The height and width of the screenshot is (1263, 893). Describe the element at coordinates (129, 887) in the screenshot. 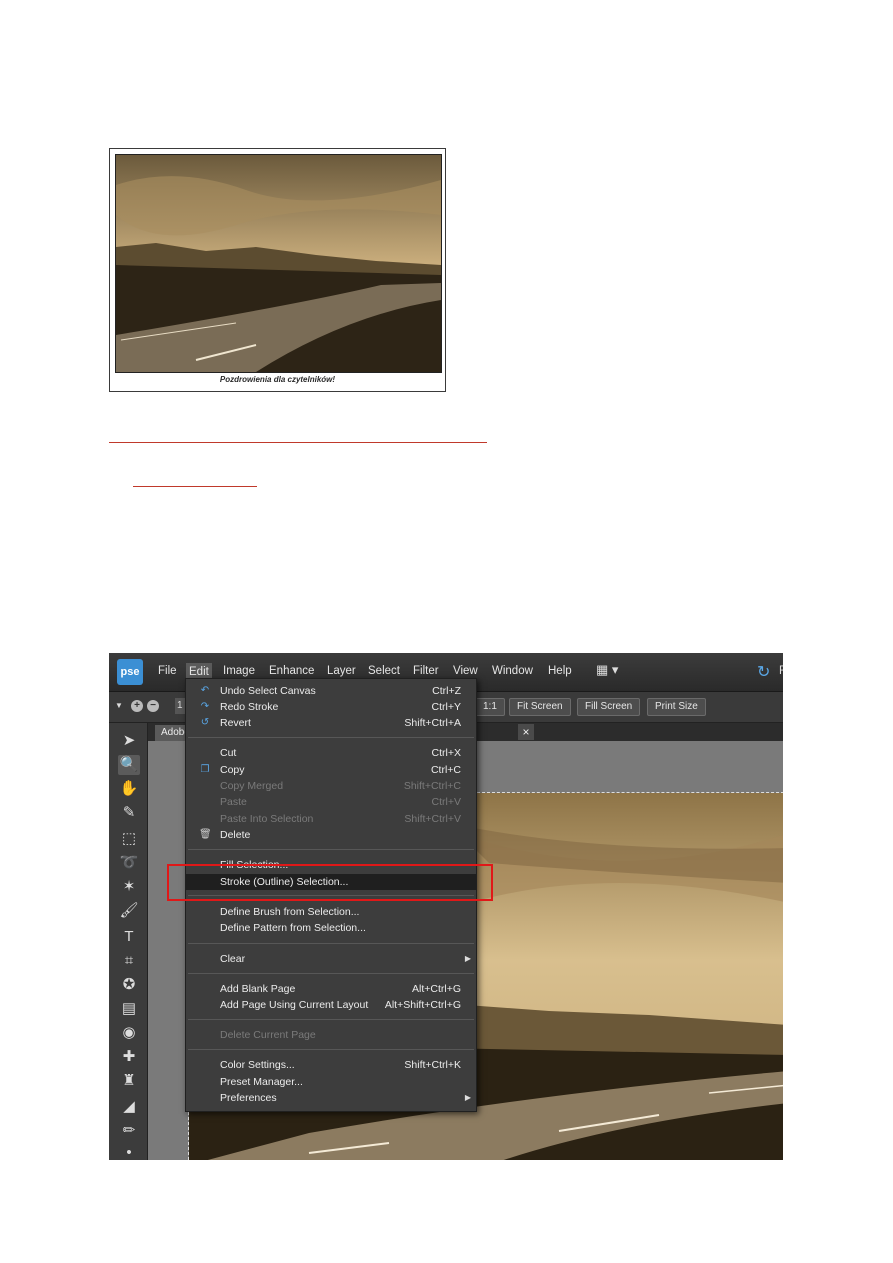

I see `magic-wand-icon: ✶` at that location.